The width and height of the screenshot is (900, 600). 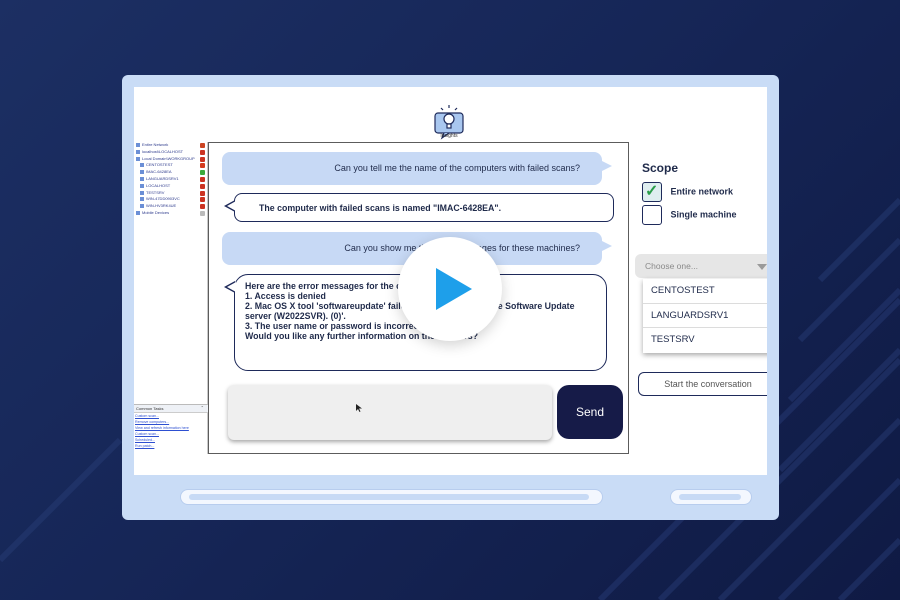 I want to click on pane-divider, so click(x=628, y=298).